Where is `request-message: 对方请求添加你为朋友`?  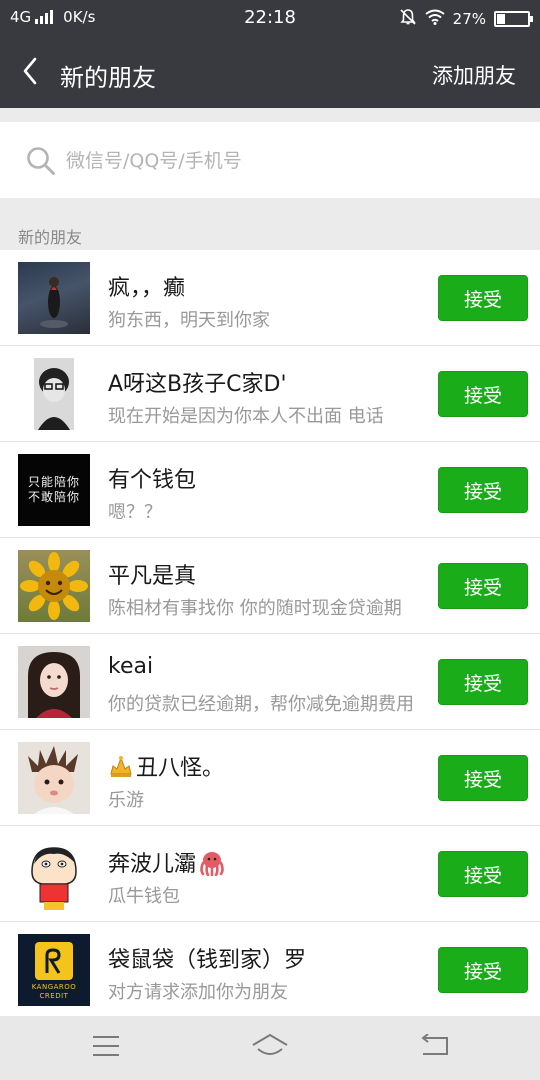
request-message: 对方请求添加你为朋友 is located at coordinates (198, 992).